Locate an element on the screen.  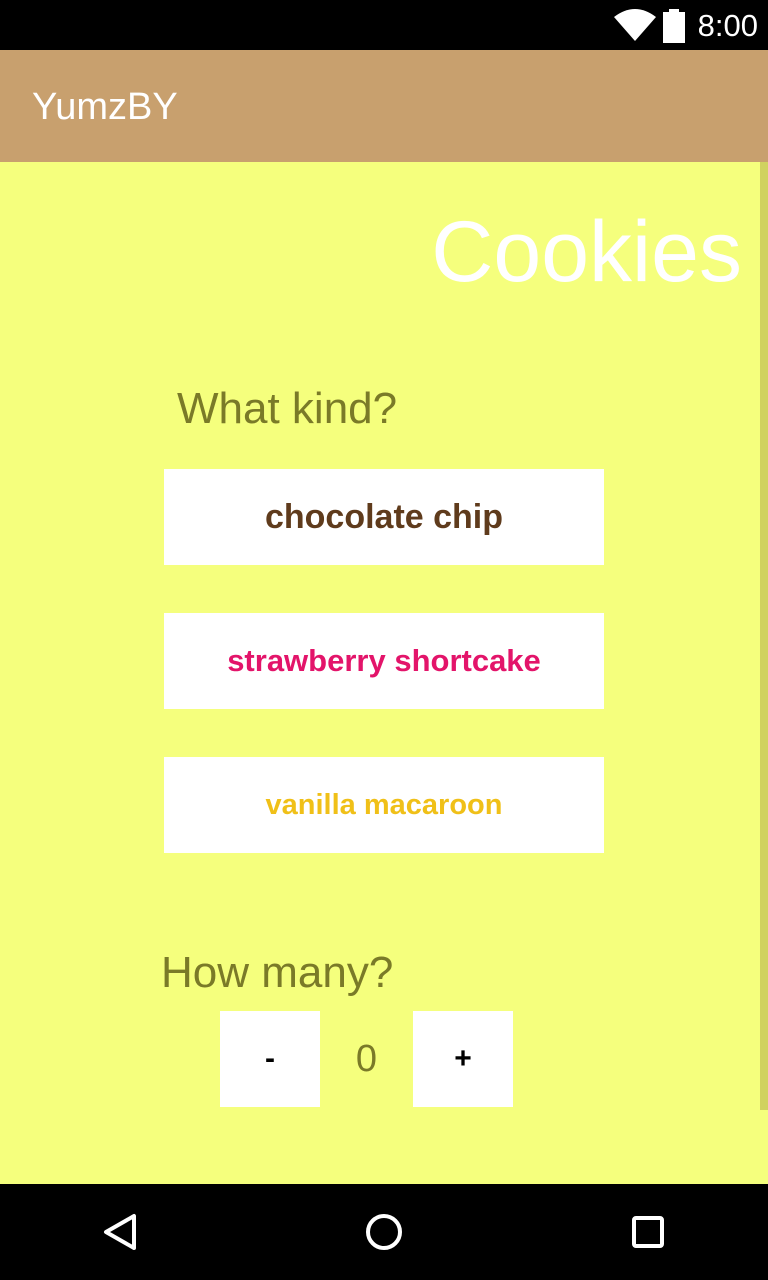
home-icon is located at coordinates (384, 1232).